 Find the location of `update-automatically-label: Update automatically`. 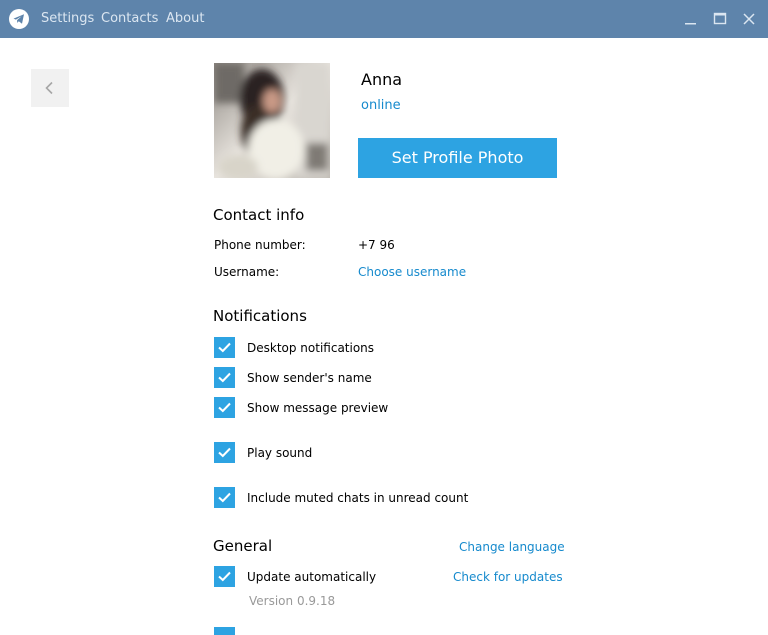

update-automatically-label: Update automatically is located at coordinates (311, 577).